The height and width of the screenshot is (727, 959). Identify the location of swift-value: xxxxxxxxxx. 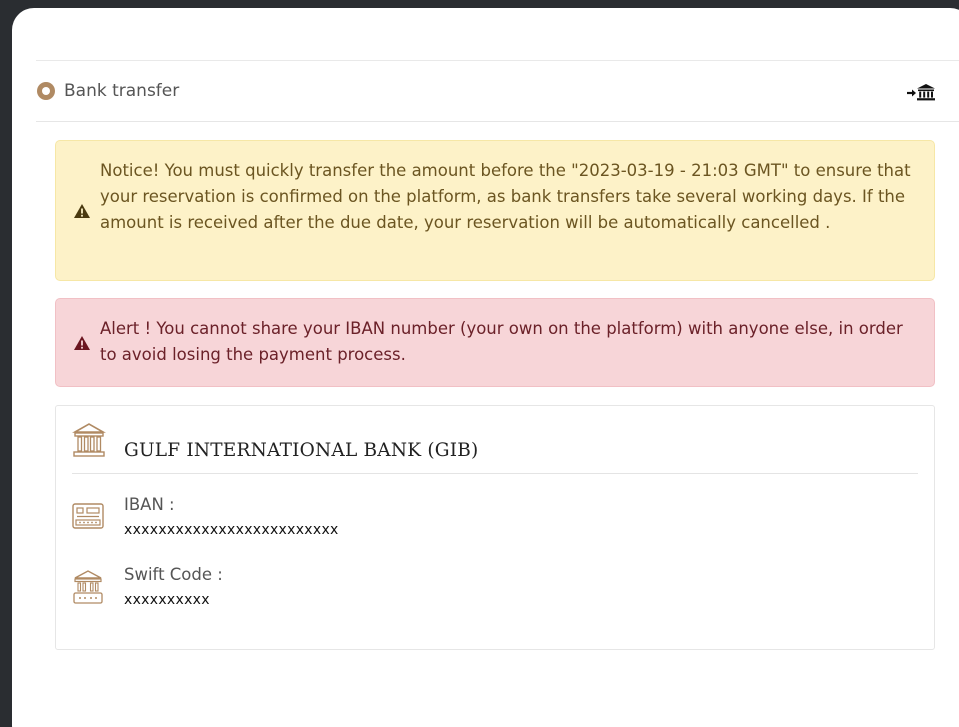
(167, 600).